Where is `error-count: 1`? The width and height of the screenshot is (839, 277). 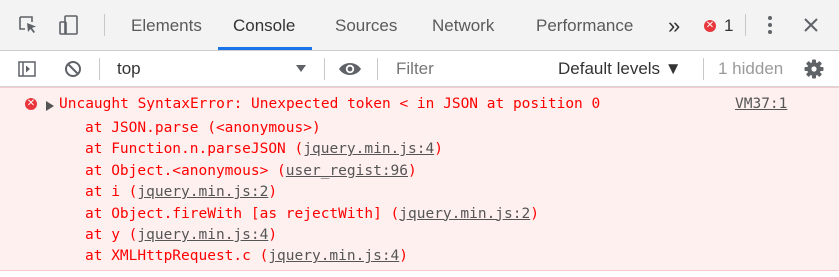 error-count: 1 is located at coordinates (729, 25).